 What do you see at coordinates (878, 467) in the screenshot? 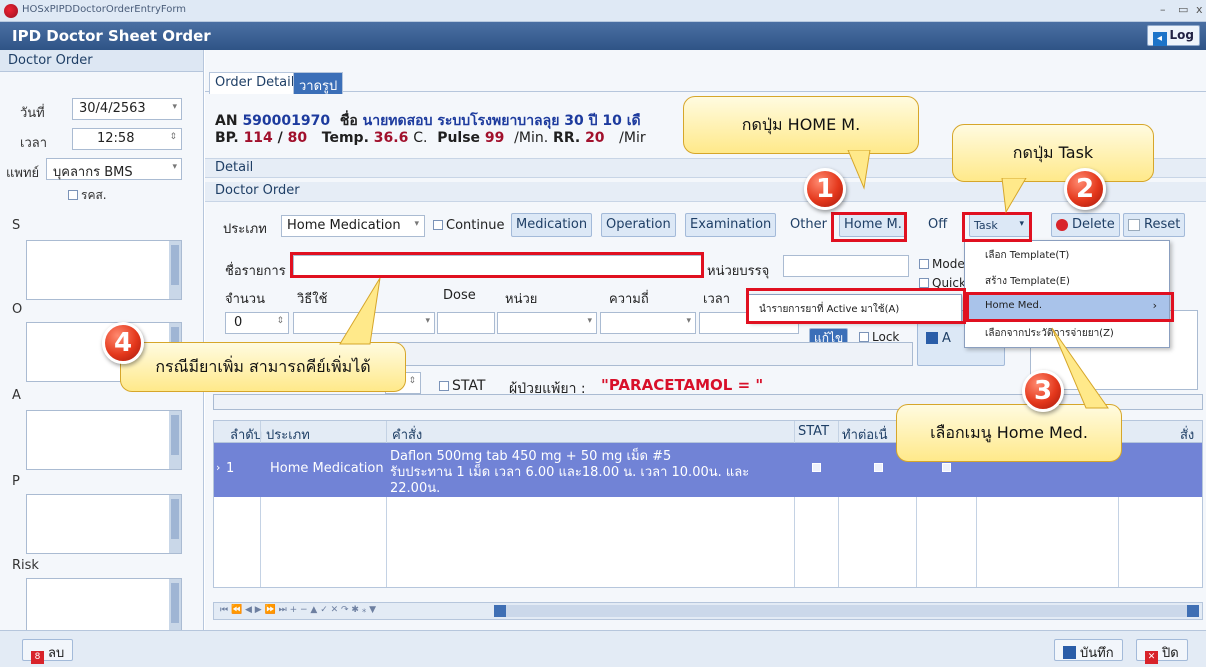
I see `continuous-check-icon` at bounding box center [878, 467].